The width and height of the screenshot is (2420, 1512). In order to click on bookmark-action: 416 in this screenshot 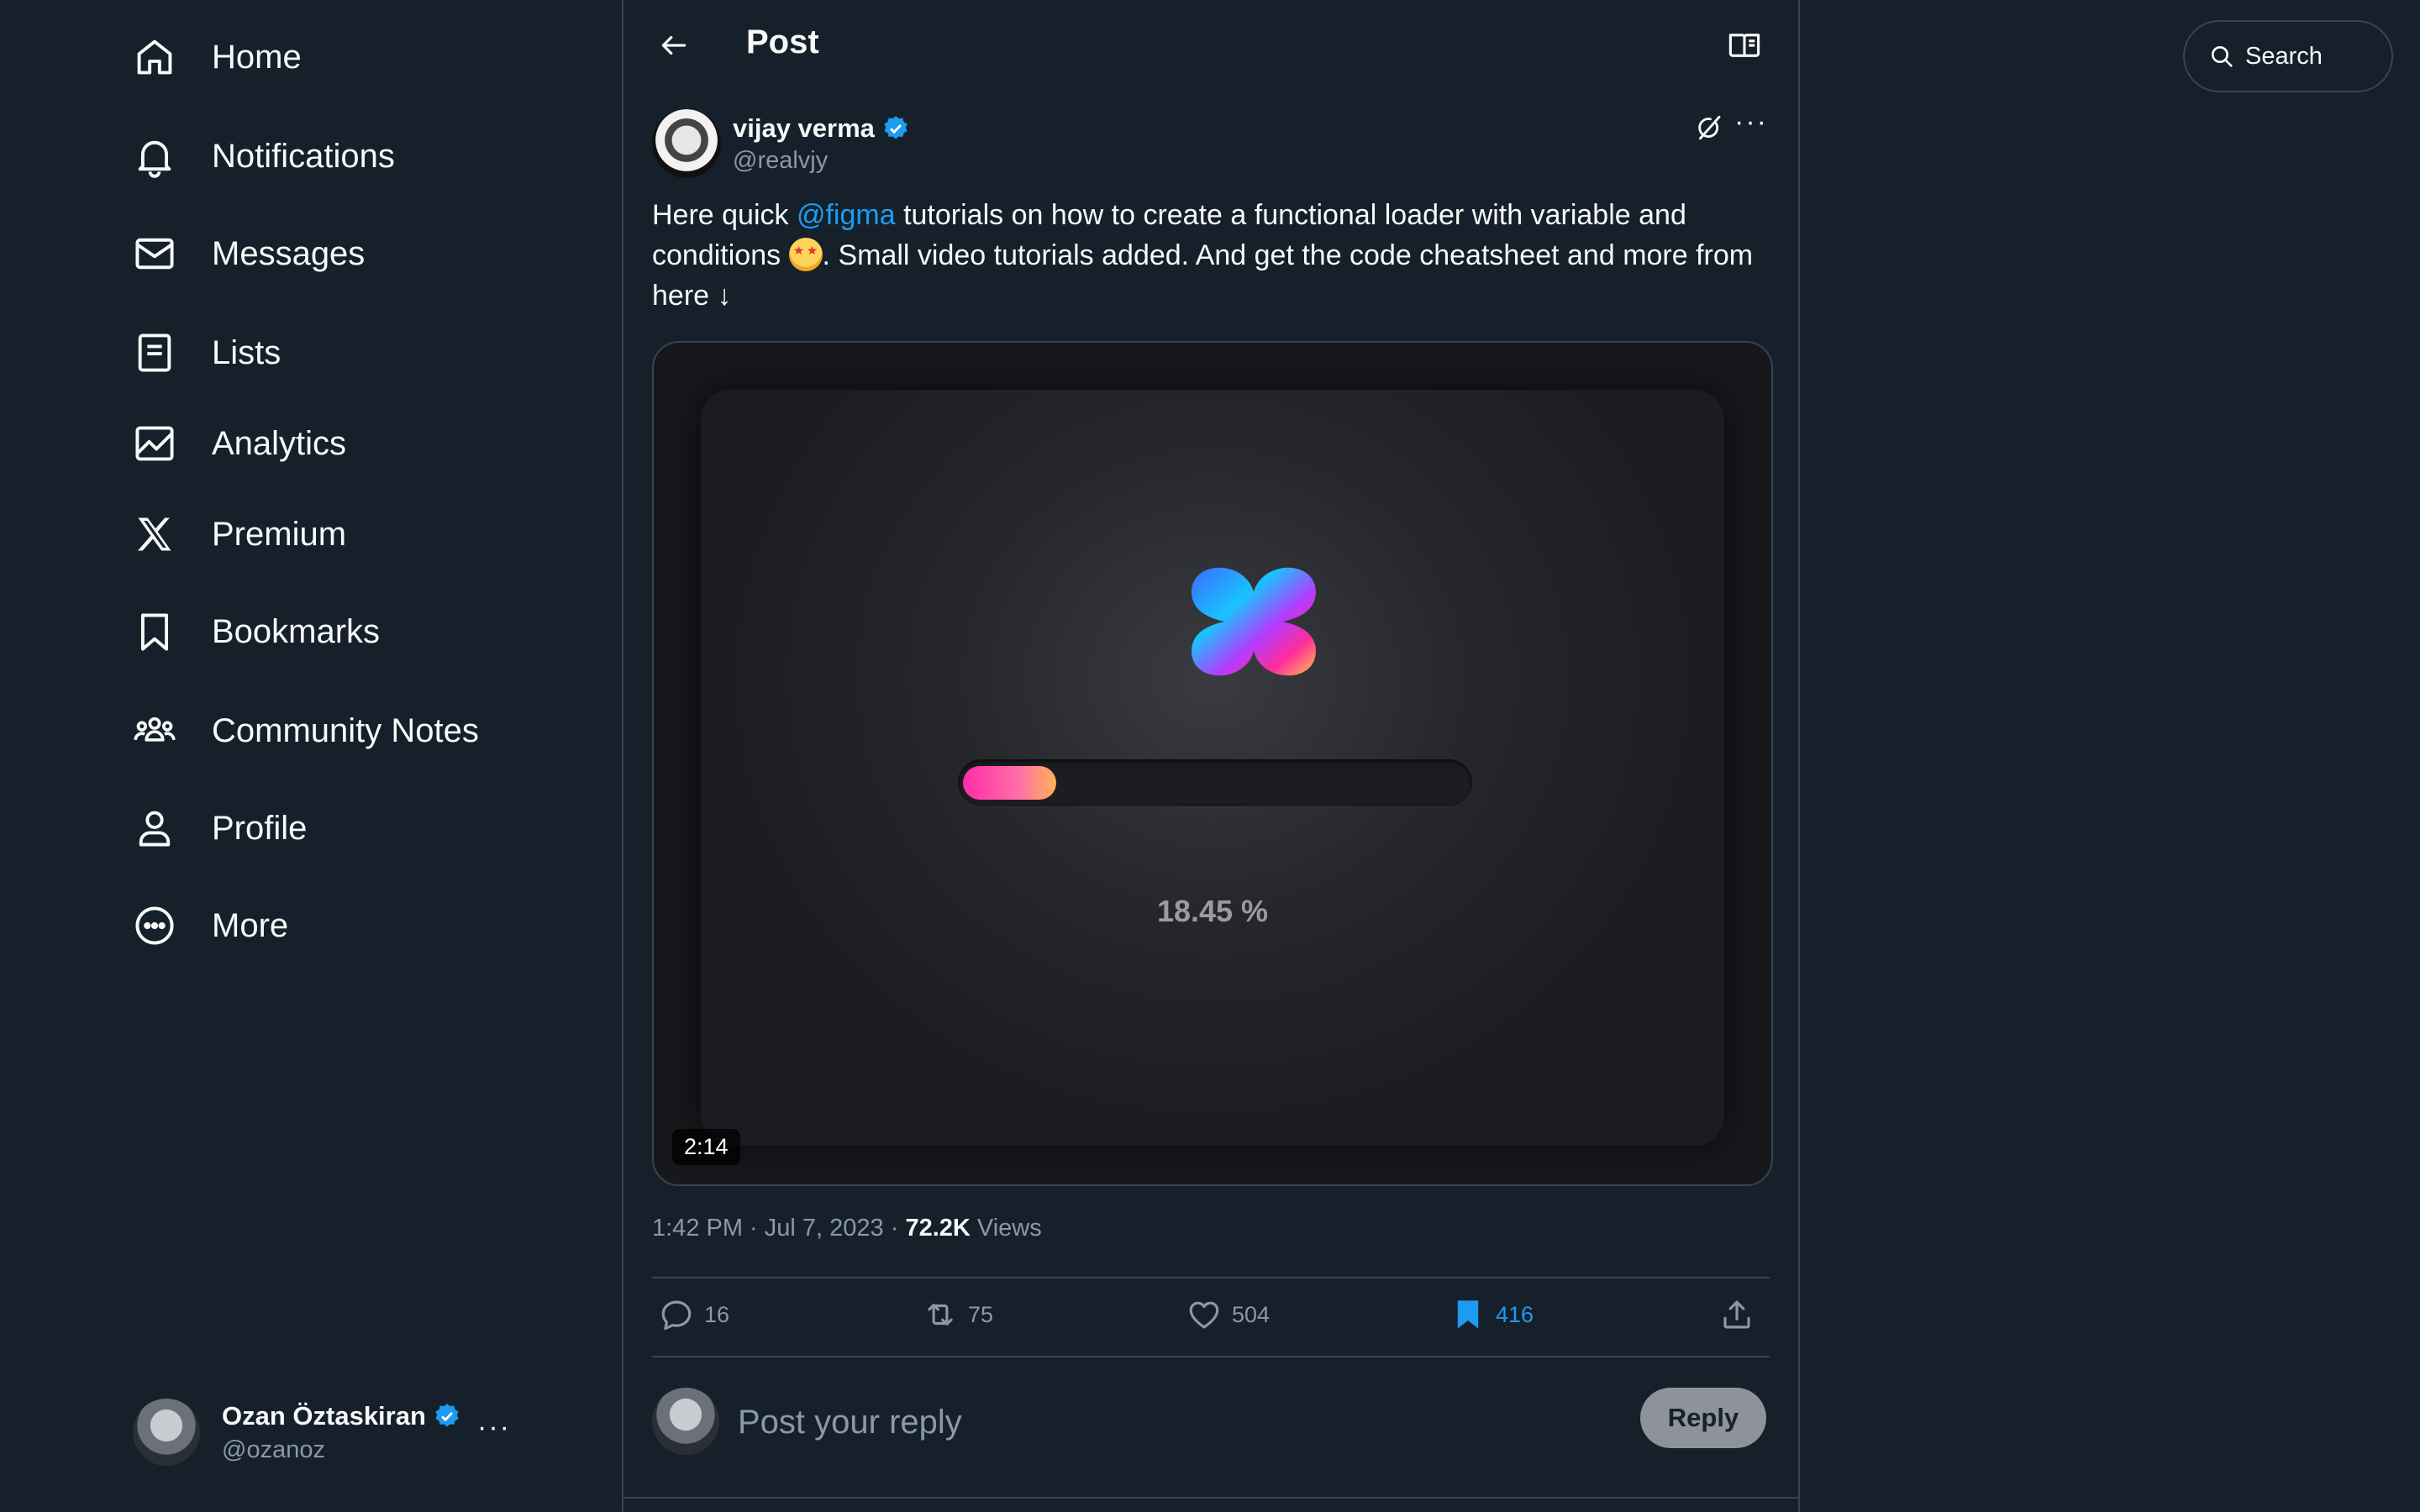, I will do `click(1492, 1314)`.